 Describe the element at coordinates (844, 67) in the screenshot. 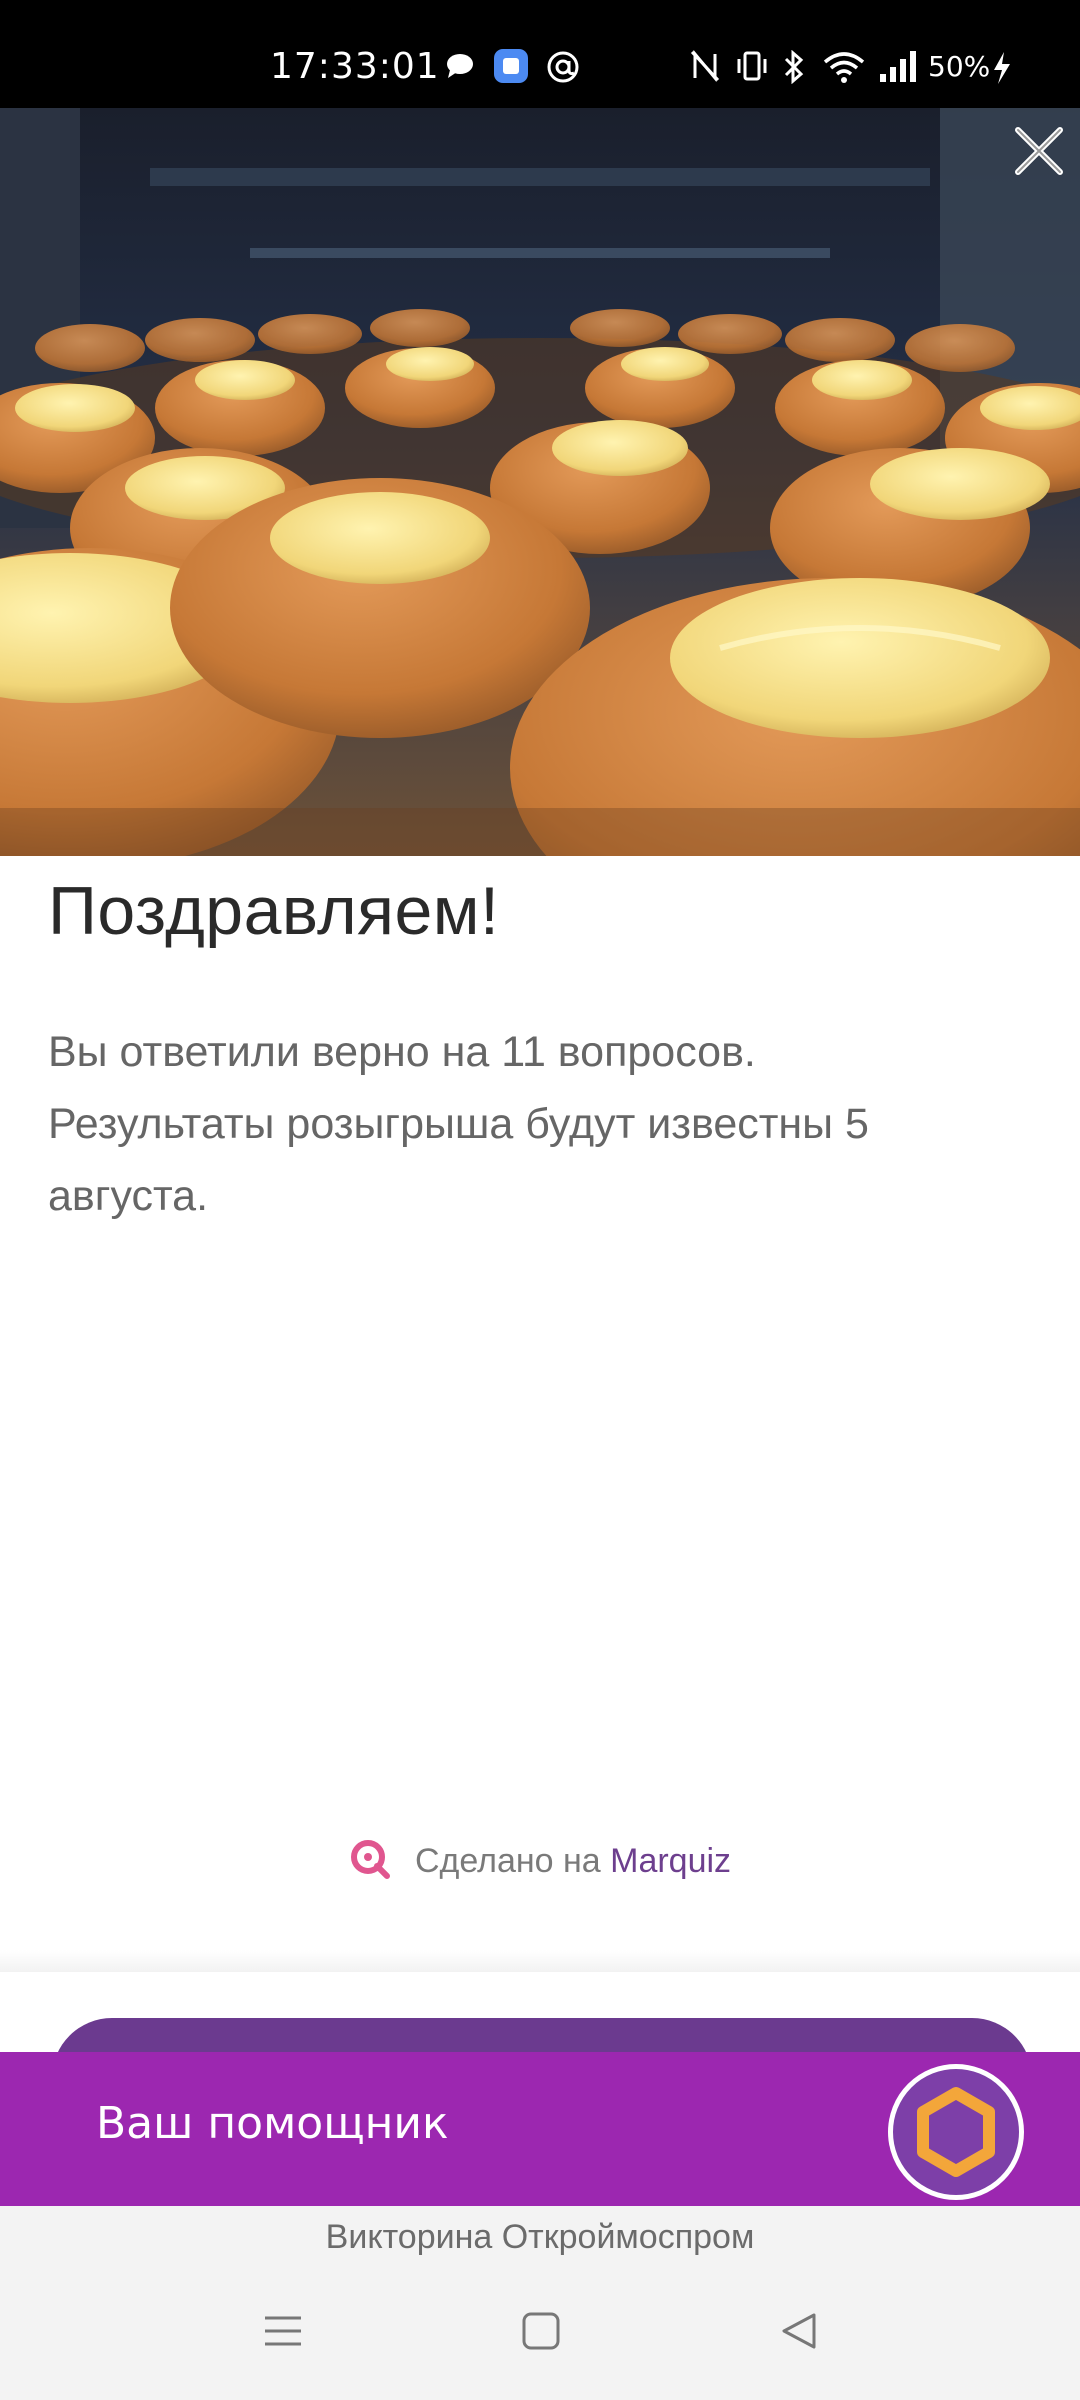

I see `wifi-icon` at that location.